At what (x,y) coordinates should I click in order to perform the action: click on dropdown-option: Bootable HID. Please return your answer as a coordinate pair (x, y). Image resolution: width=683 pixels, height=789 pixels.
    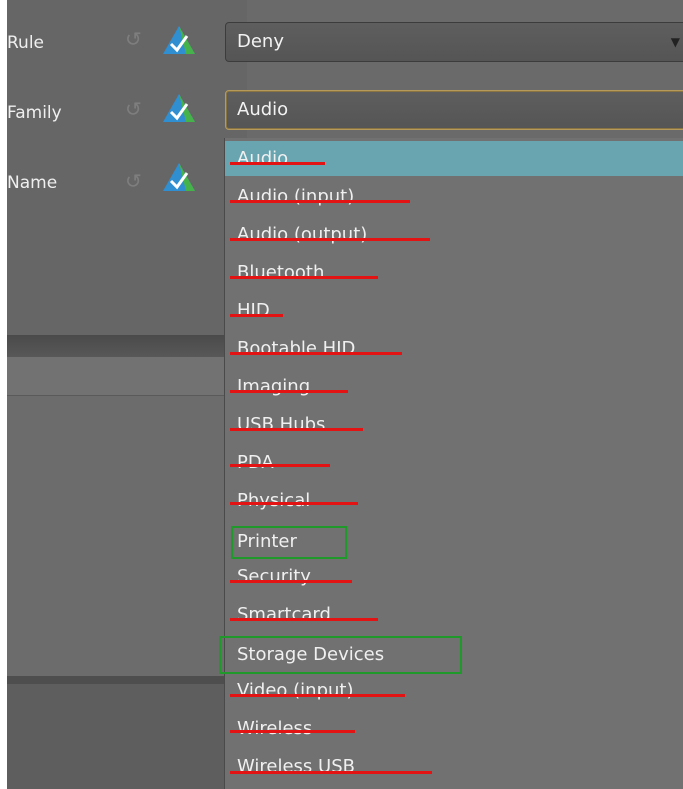
    Looking at the image, I should click on (454, 348).